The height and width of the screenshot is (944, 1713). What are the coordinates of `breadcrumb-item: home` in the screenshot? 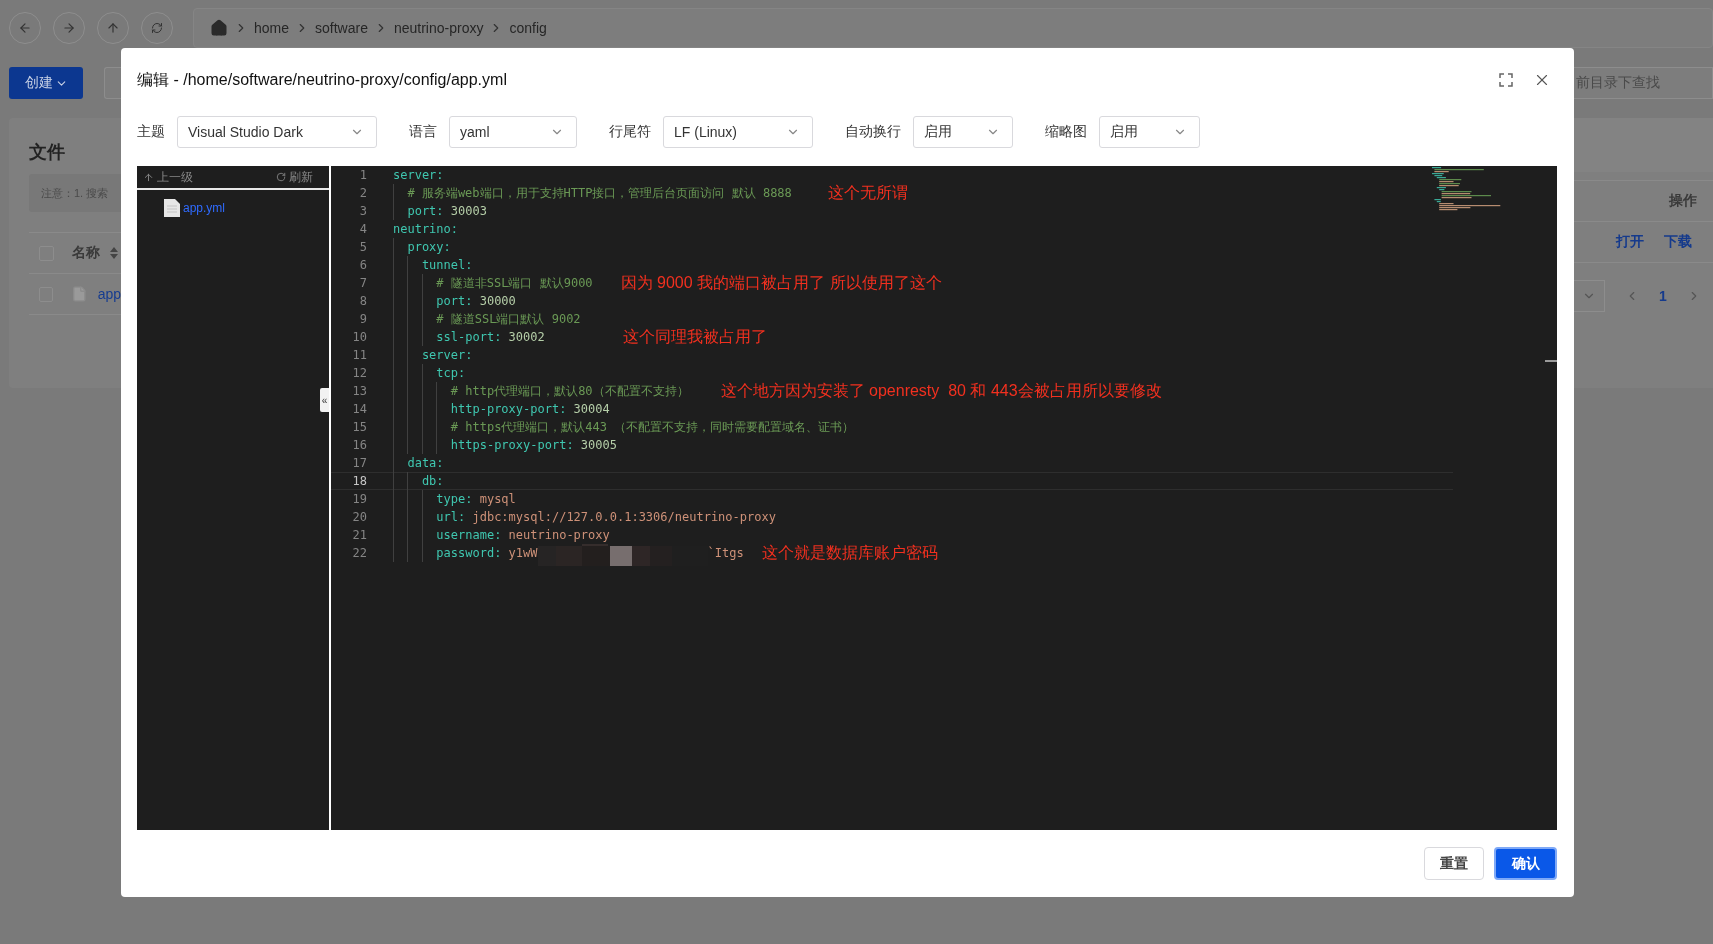 It's located at (272, 28).